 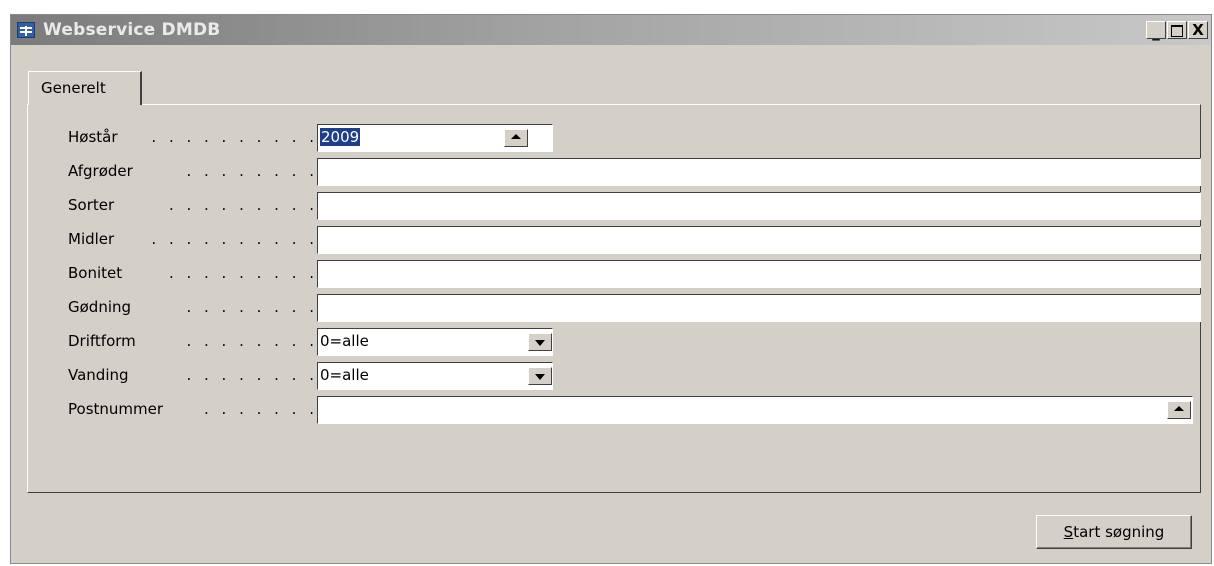 What do you see at coordinates (755, 410) in the screenshot?
I see `postnummer-field` at bounding box center [755, 410].